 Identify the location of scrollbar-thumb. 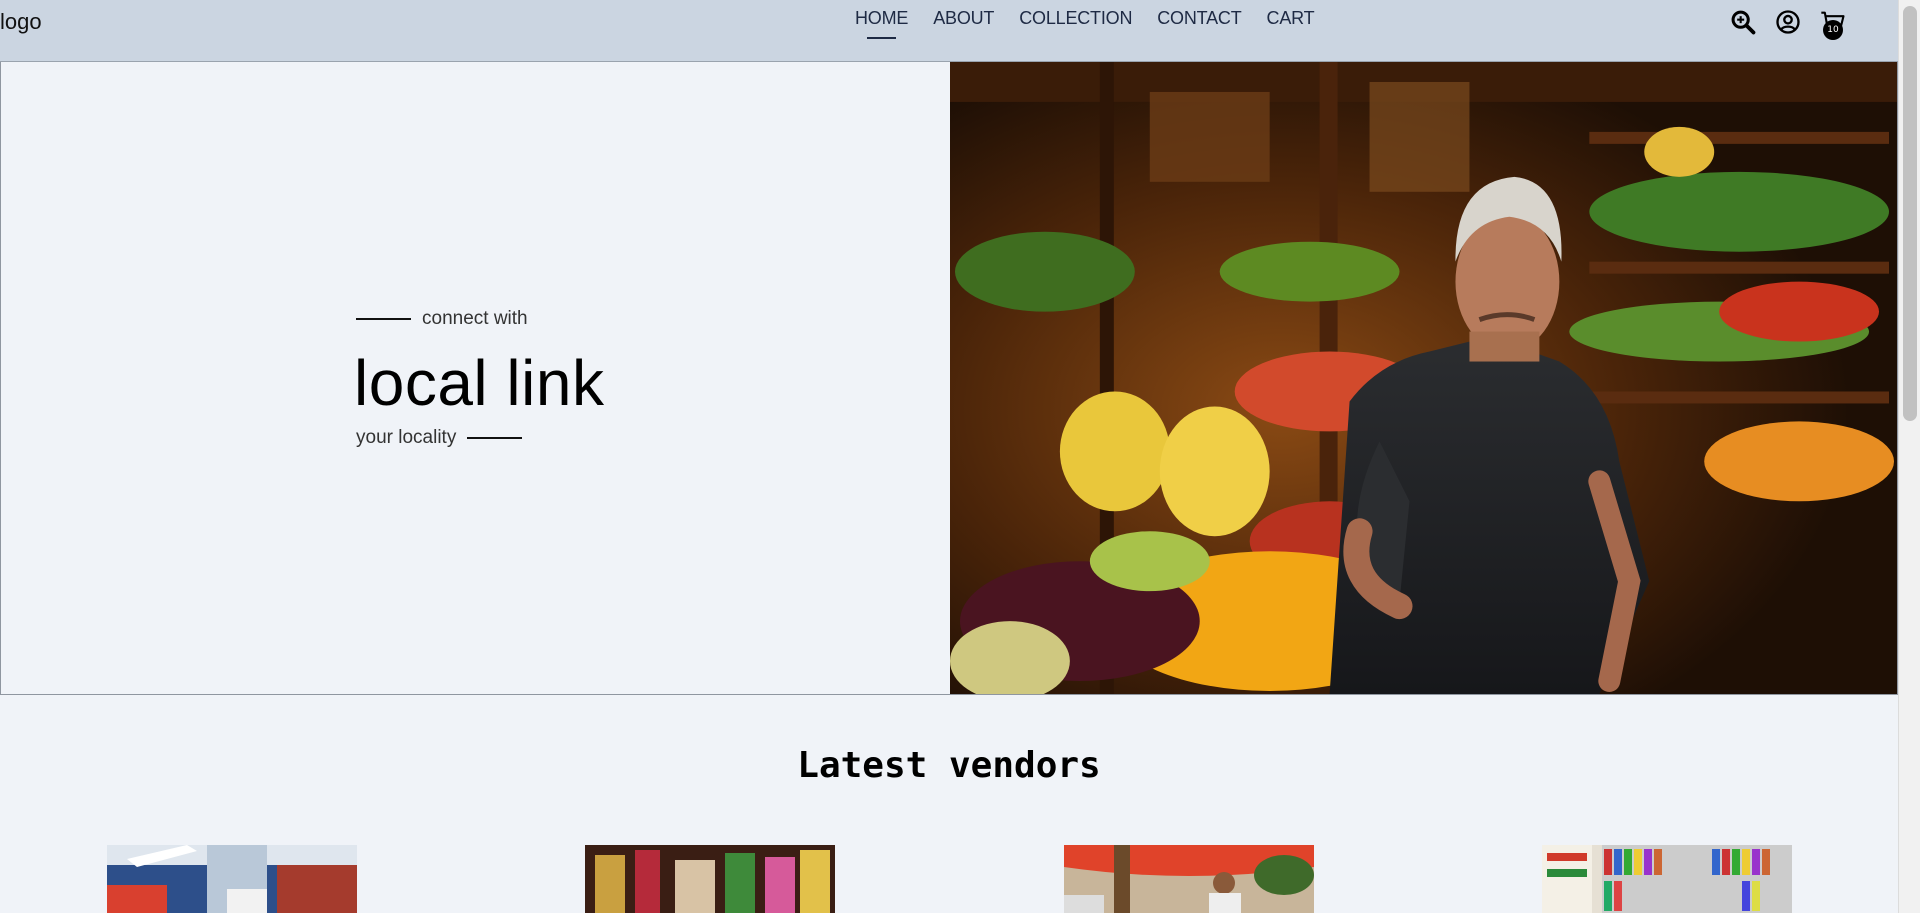
(1910, 213).